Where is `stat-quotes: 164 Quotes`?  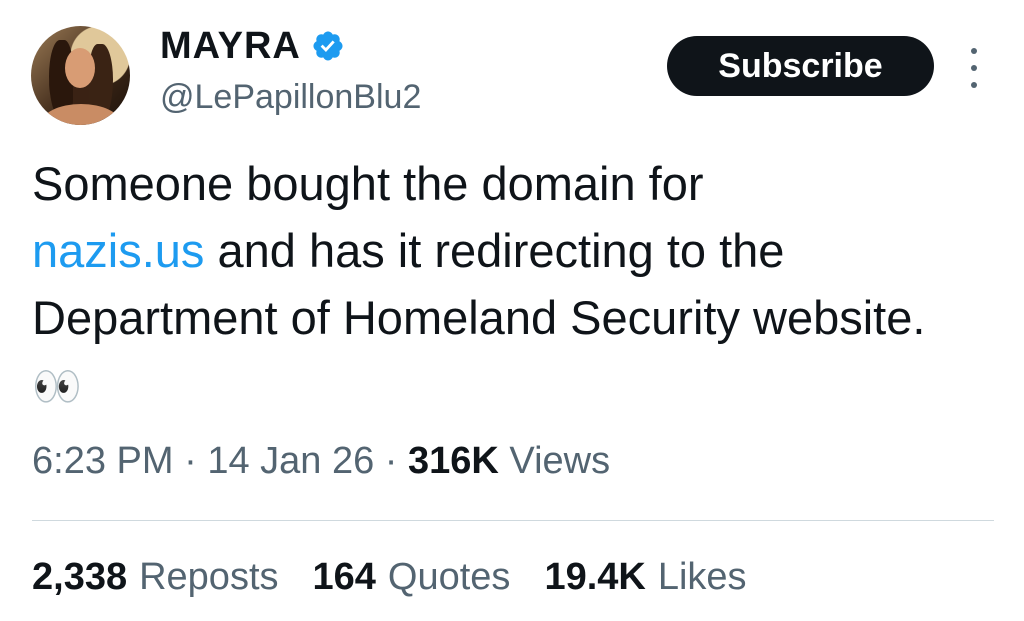 stat-quotes: 164 Quotes is located at coordinates (412, 577).